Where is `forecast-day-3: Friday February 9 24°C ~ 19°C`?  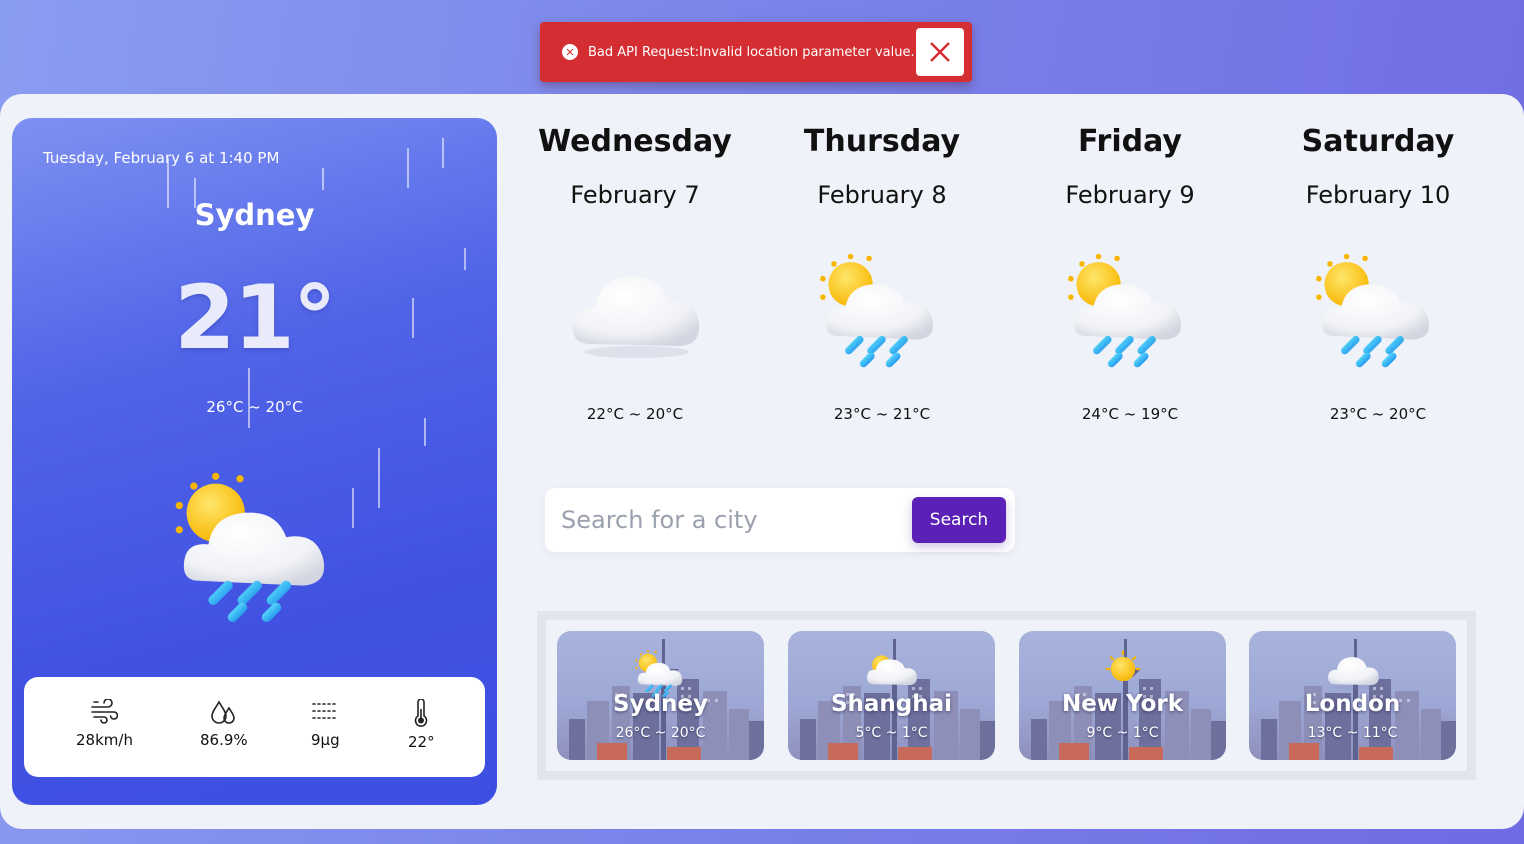 forecast-day-3: Friday February 9 24°C ~ 19°C is located at coordinates (1130, 273).